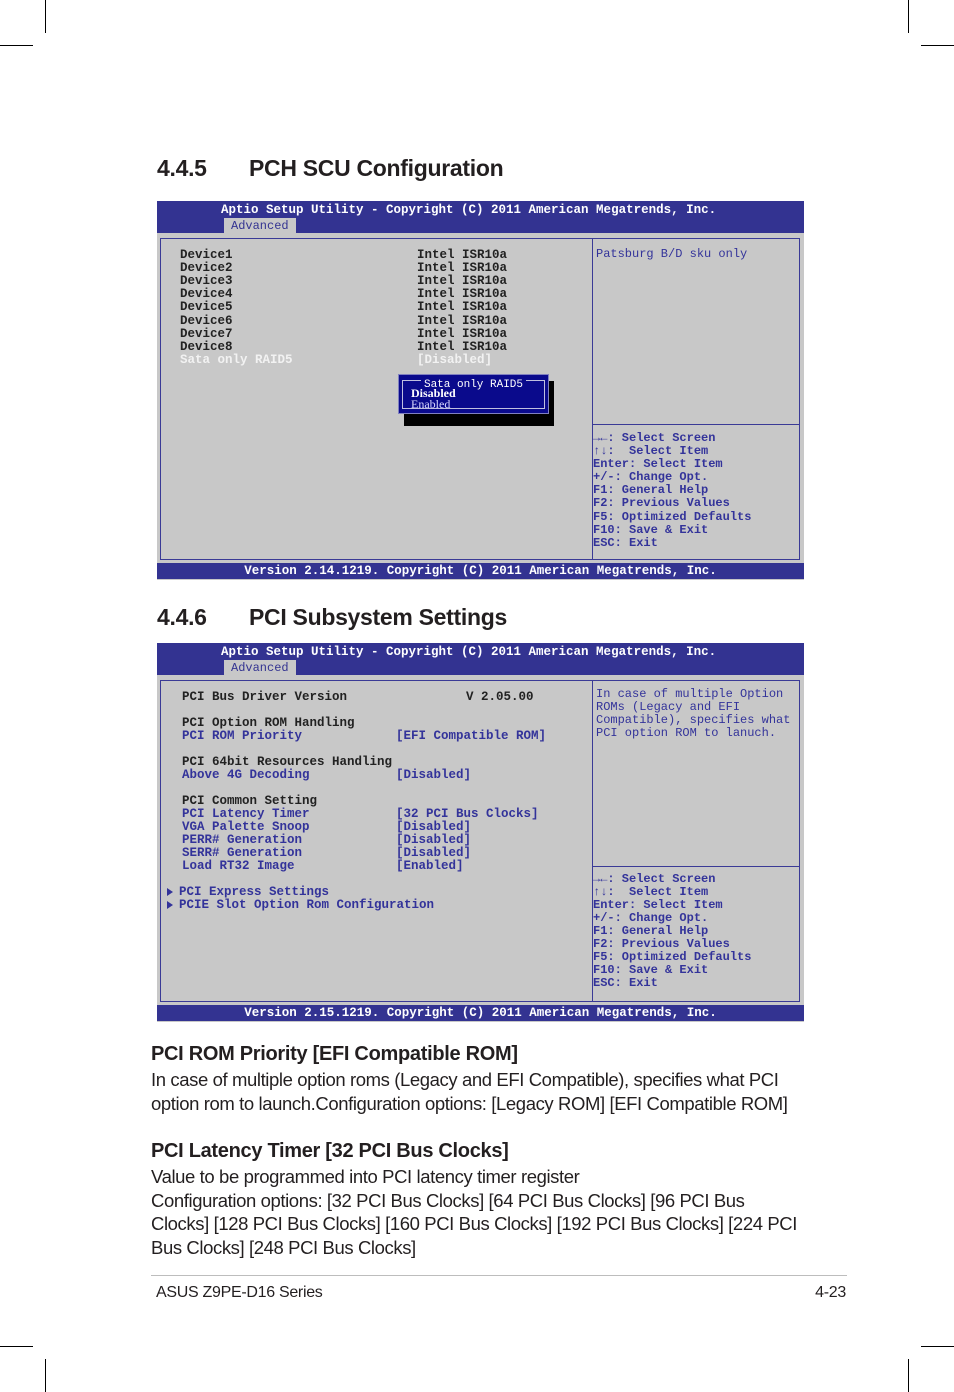 The width and height of the screenshot is (954, 1392). Describe the element at coordinates (265, 697) in the screenshot. I see `driver-version-label: PCI Bus Driver Version` at that location.